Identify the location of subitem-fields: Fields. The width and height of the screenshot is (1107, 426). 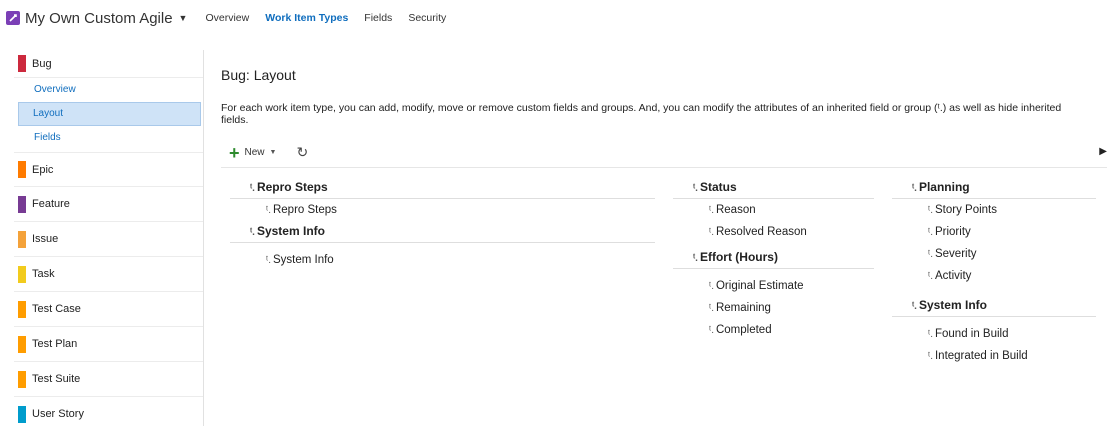
(108, 138).